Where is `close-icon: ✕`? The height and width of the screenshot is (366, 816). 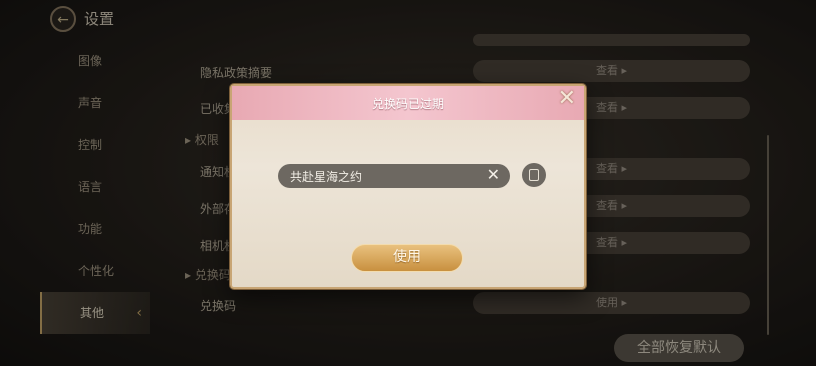
close-icon: ✕ is located at coordinates (567, 99).